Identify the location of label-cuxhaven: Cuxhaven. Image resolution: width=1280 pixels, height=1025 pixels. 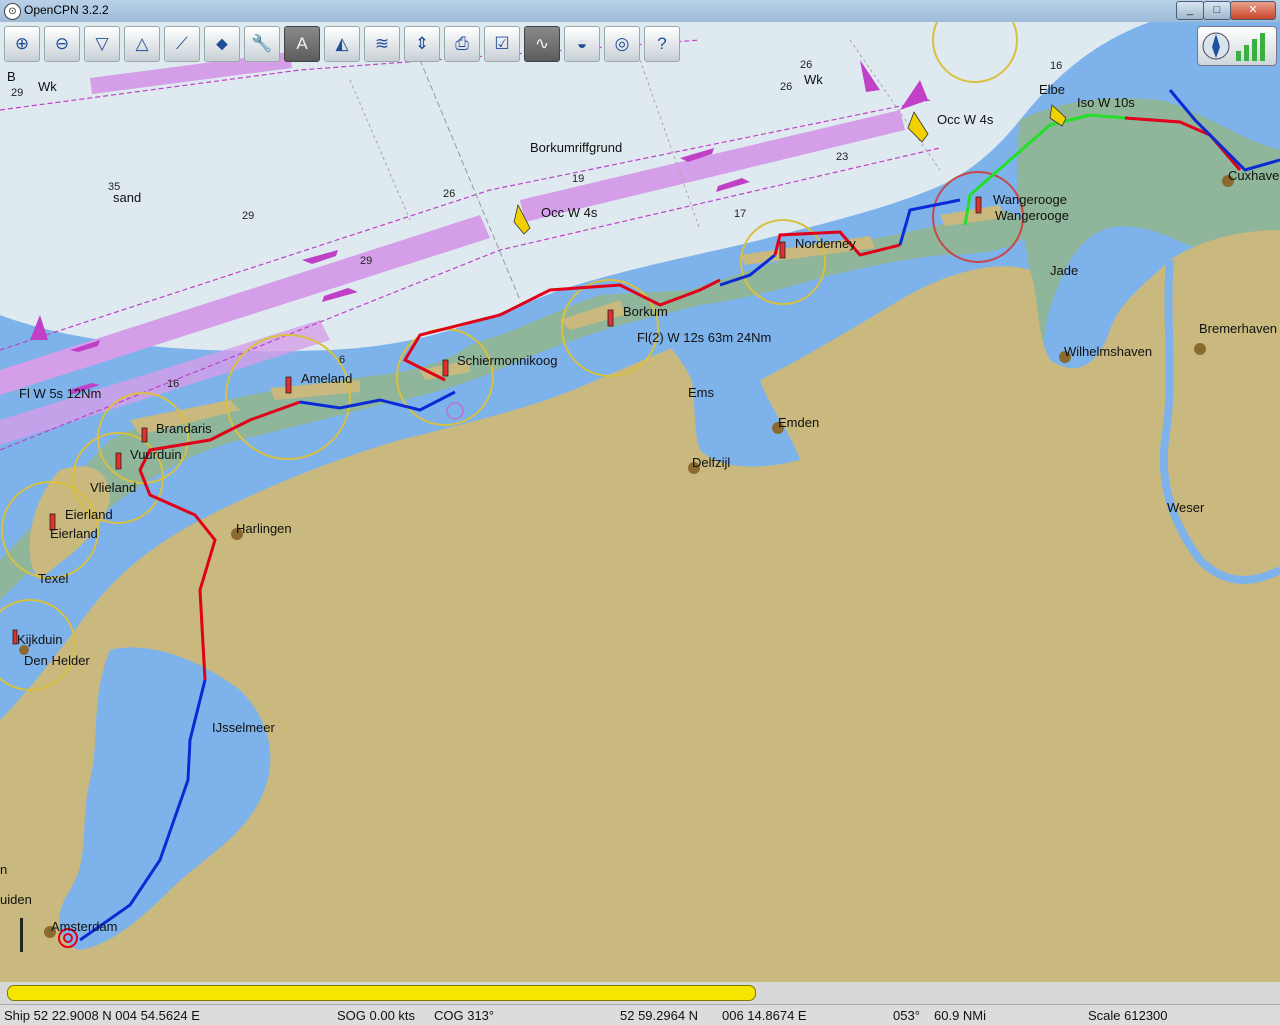
(1254, 175).